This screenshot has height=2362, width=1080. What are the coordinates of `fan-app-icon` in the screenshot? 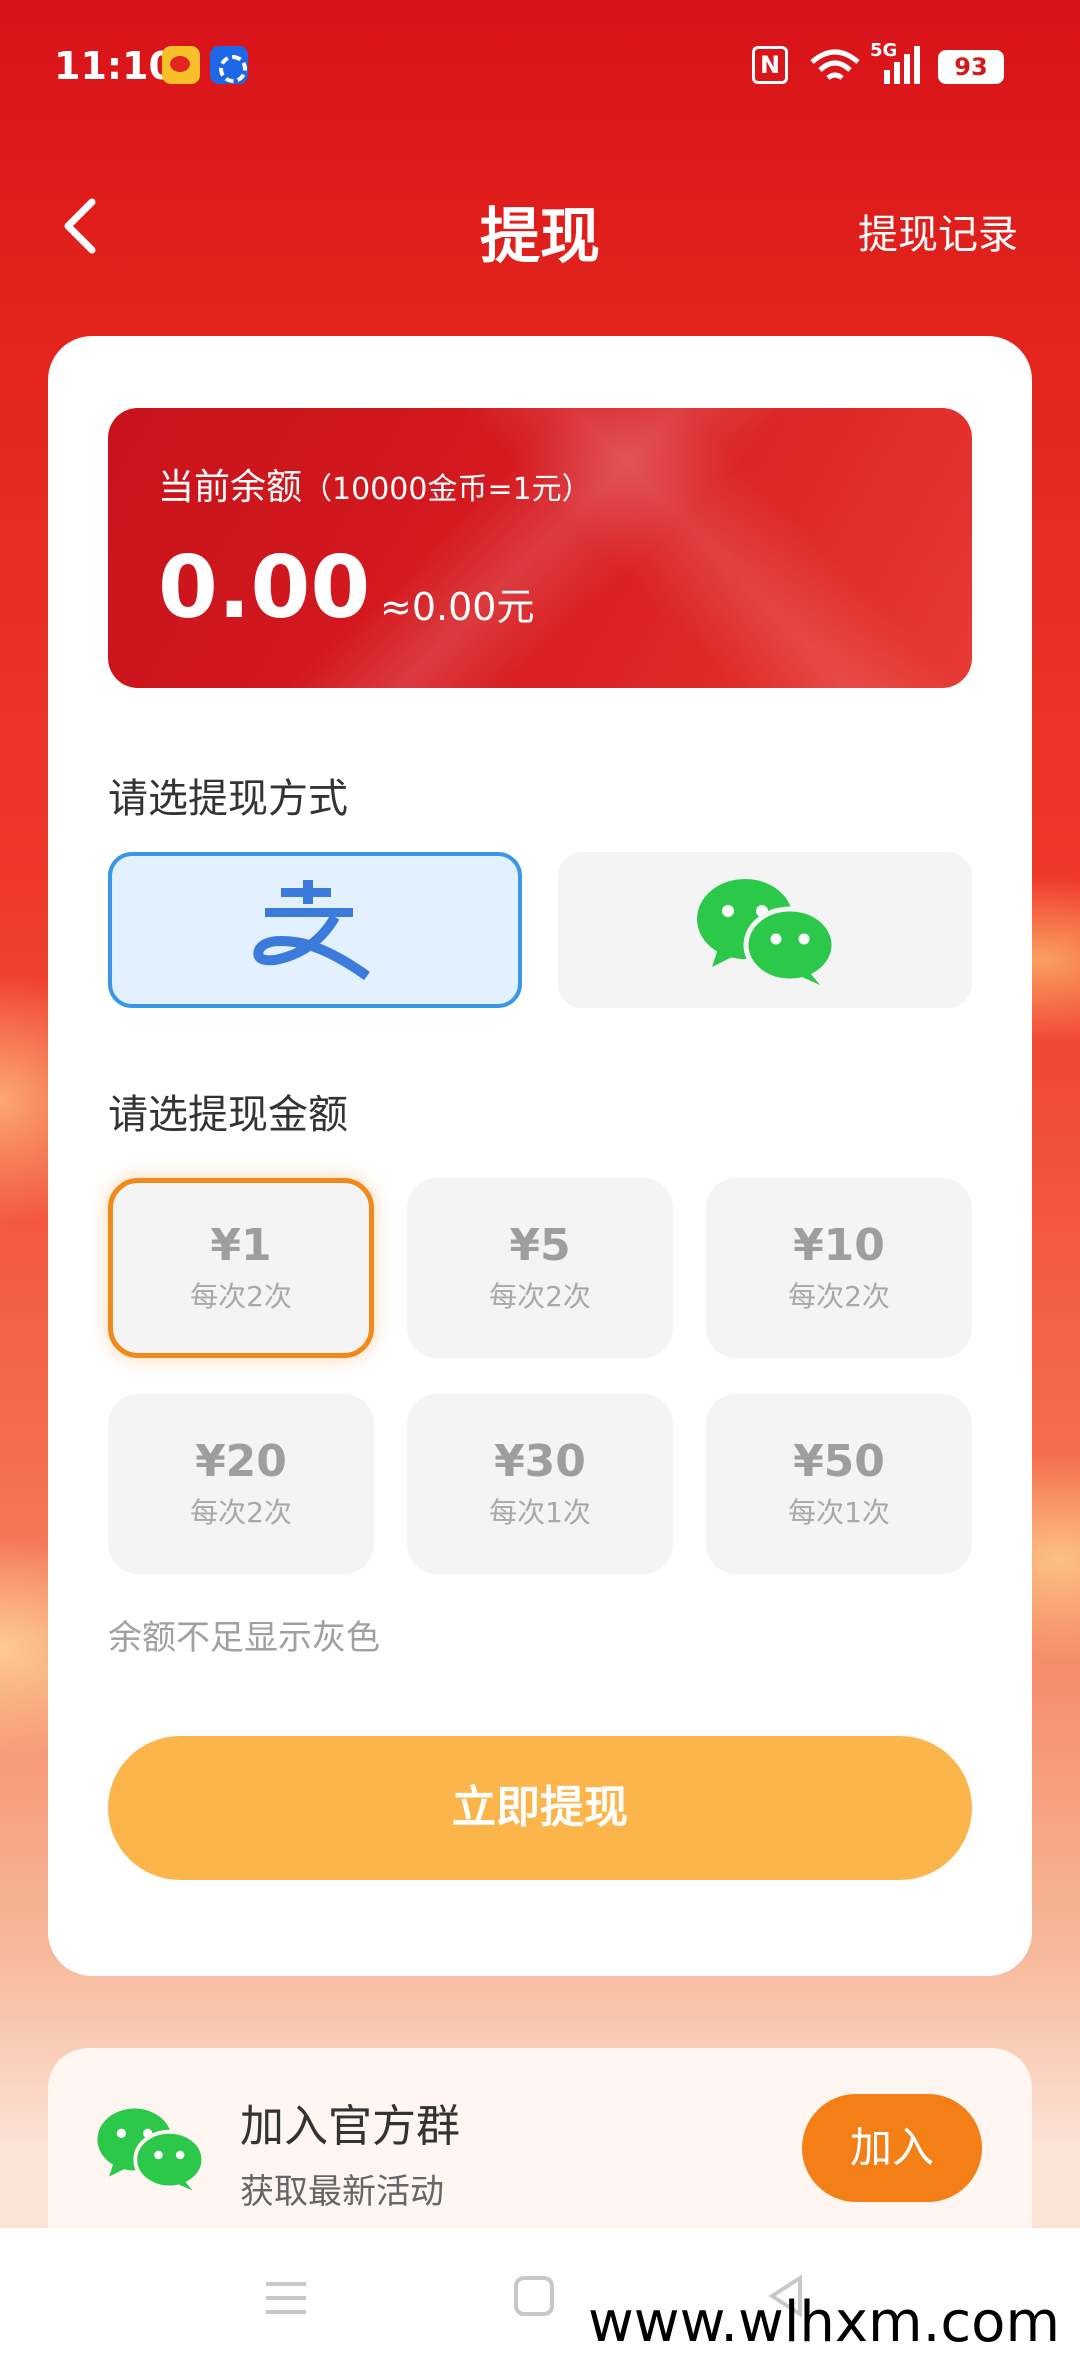 It's located at (229, 65).